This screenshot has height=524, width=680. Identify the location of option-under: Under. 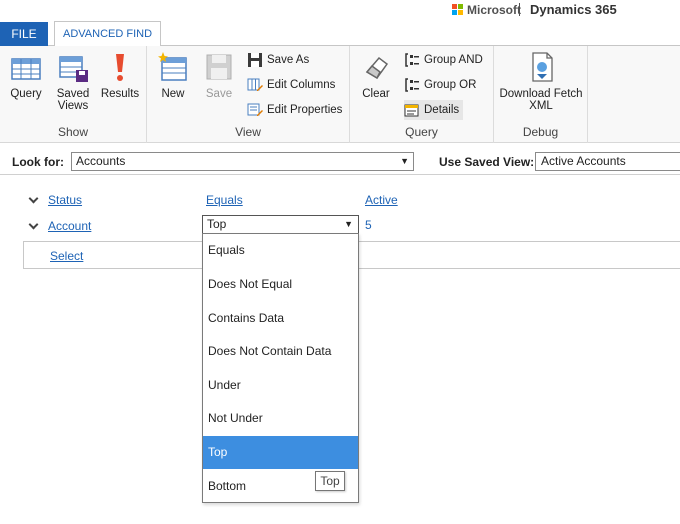
(280, 385).